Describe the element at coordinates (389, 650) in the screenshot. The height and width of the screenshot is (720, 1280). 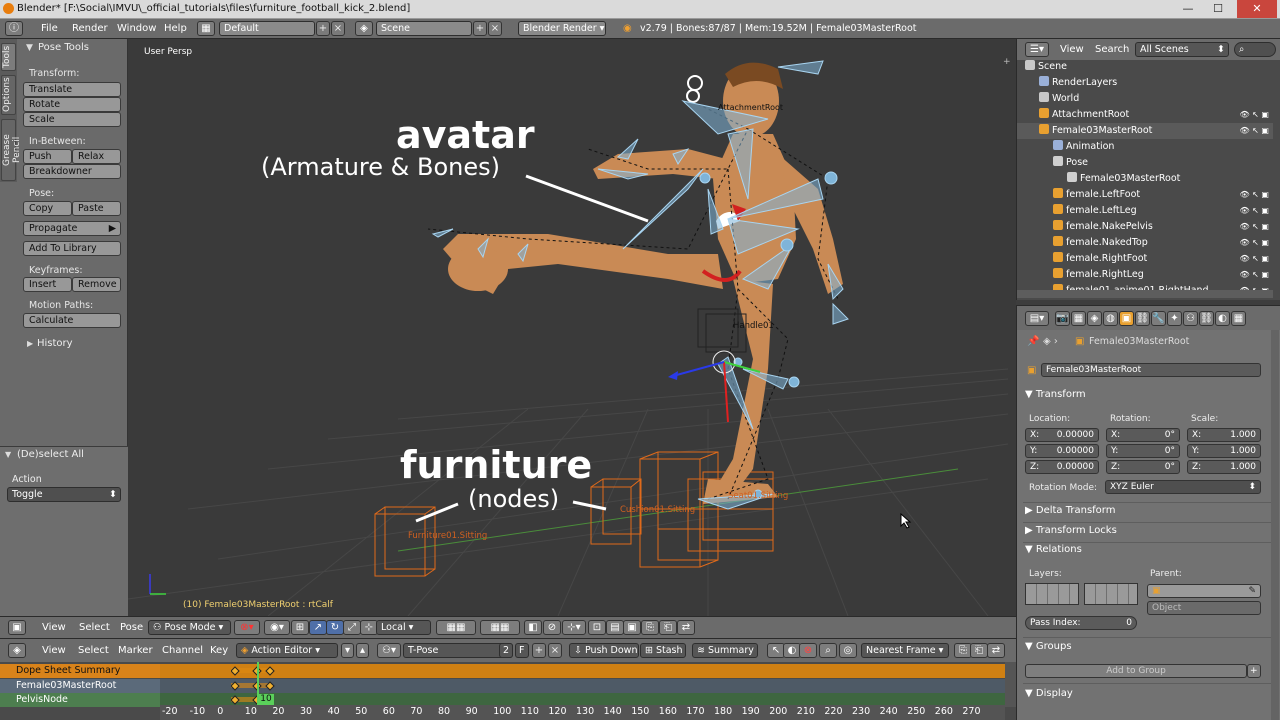
I see `action-browse-icon: ⚇▾` at that location.